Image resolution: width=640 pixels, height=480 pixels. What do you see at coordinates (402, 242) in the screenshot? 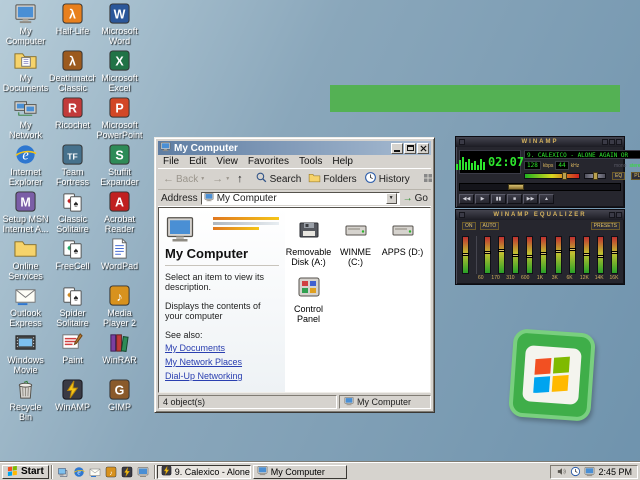
I see `folder-item-apps-d: APPS (D:)` at bounding box center [402, 242].